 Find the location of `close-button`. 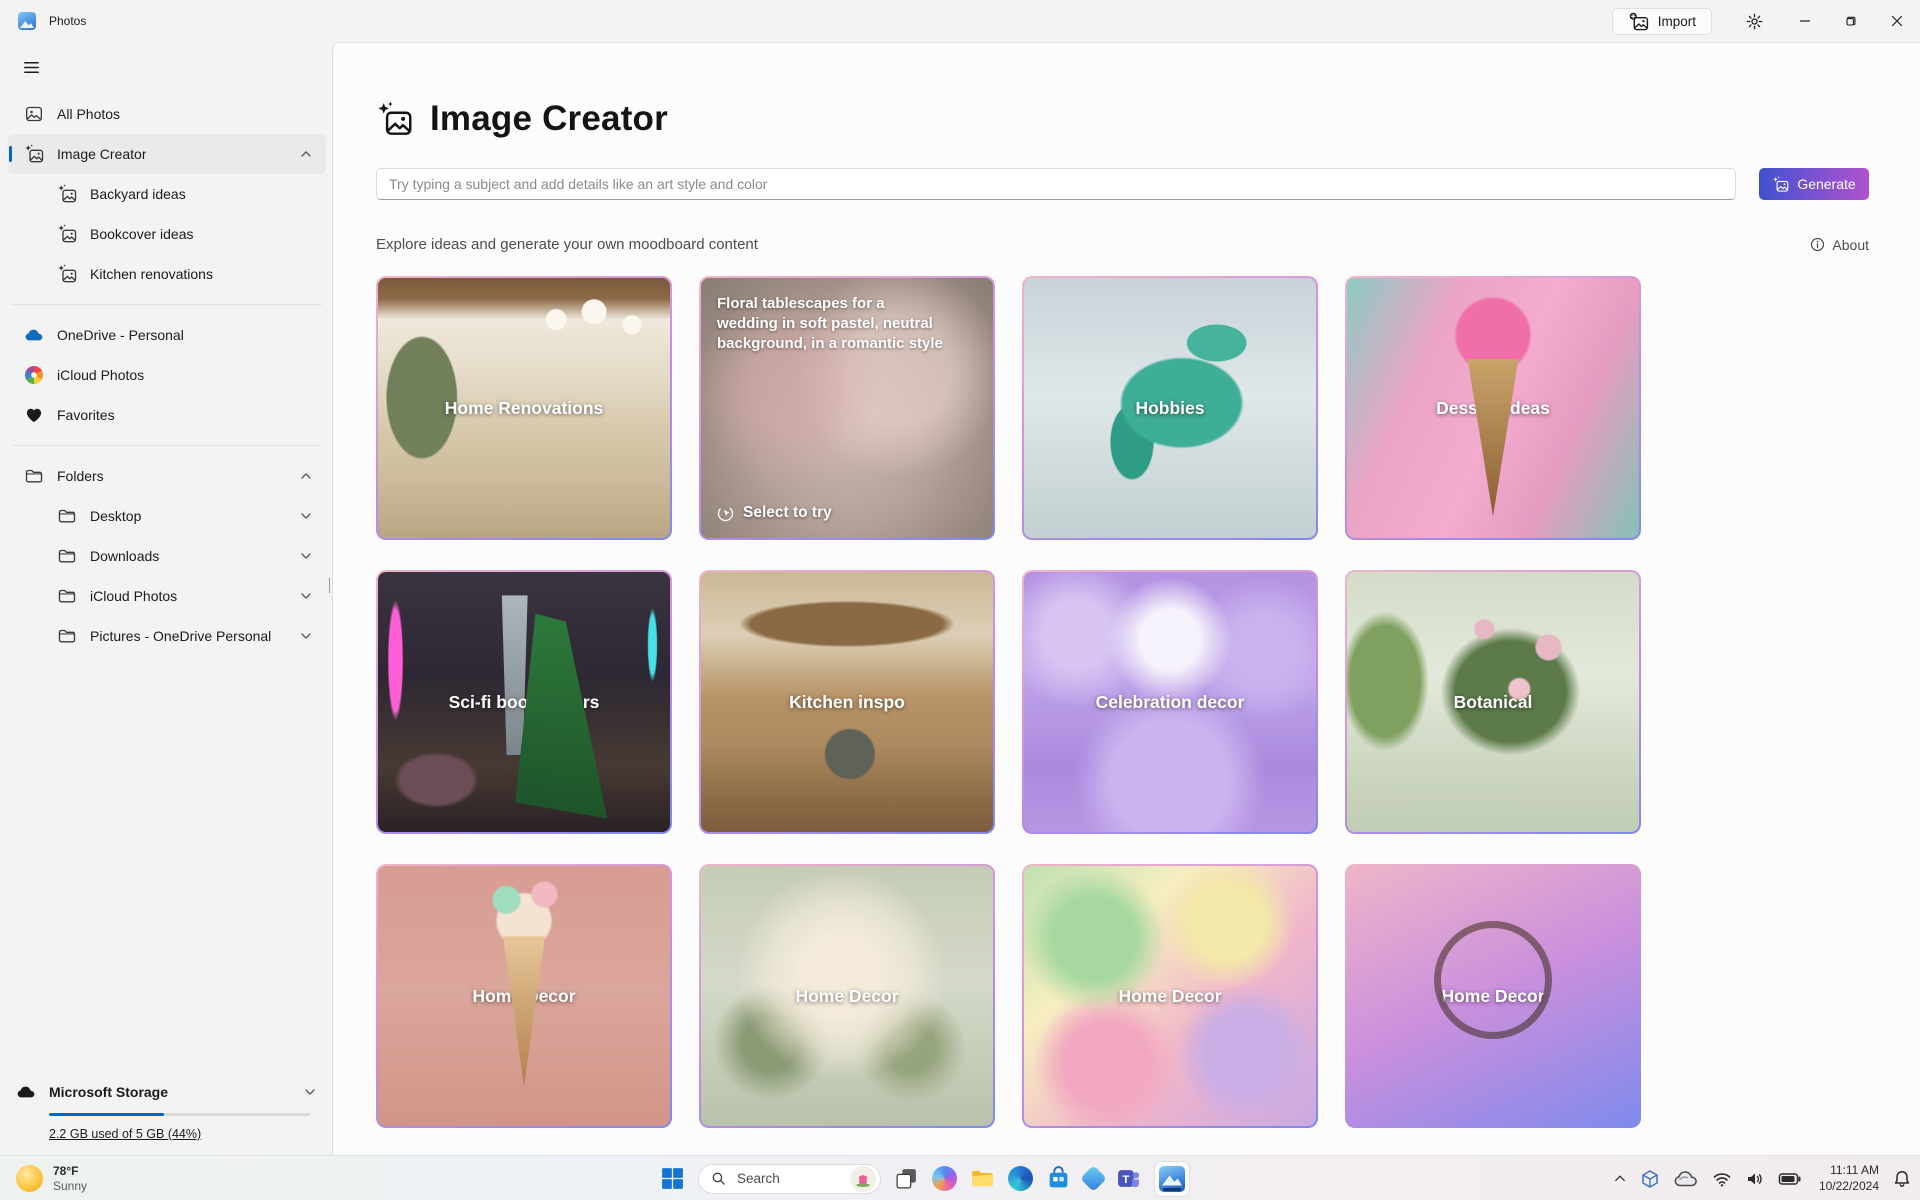

close-button is located at coordinates (1897, 21).